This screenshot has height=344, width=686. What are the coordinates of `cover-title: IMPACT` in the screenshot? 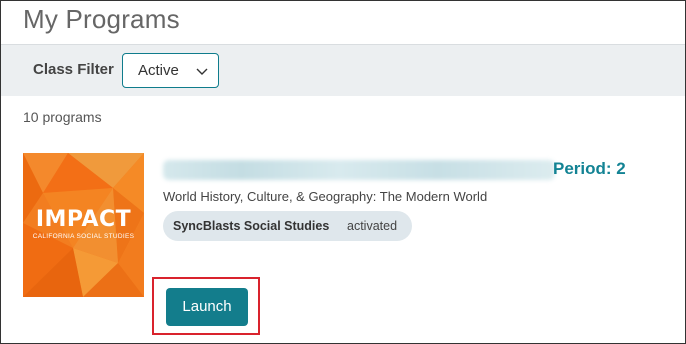 It's located at (83, 219).